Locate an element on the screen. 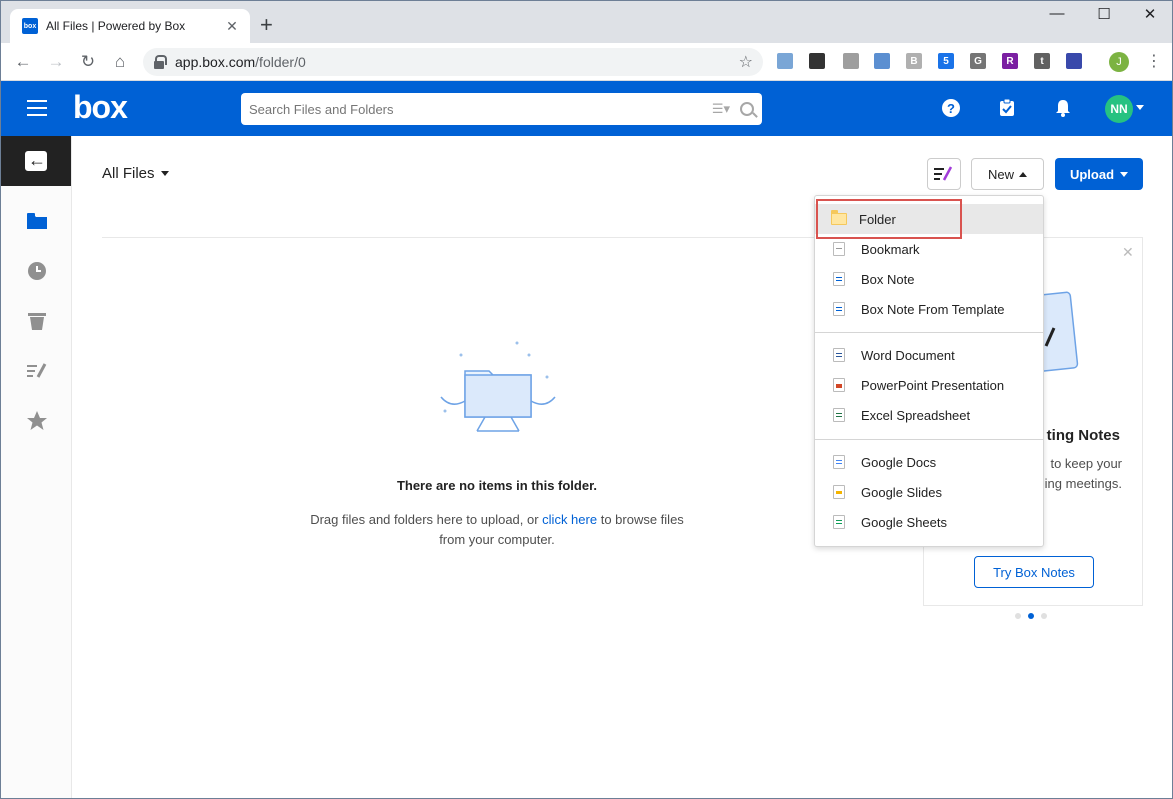 This screenshot has height=799, width=1173. empty-state-title: There are no items in this folder. is located at coordinates (497, 485).